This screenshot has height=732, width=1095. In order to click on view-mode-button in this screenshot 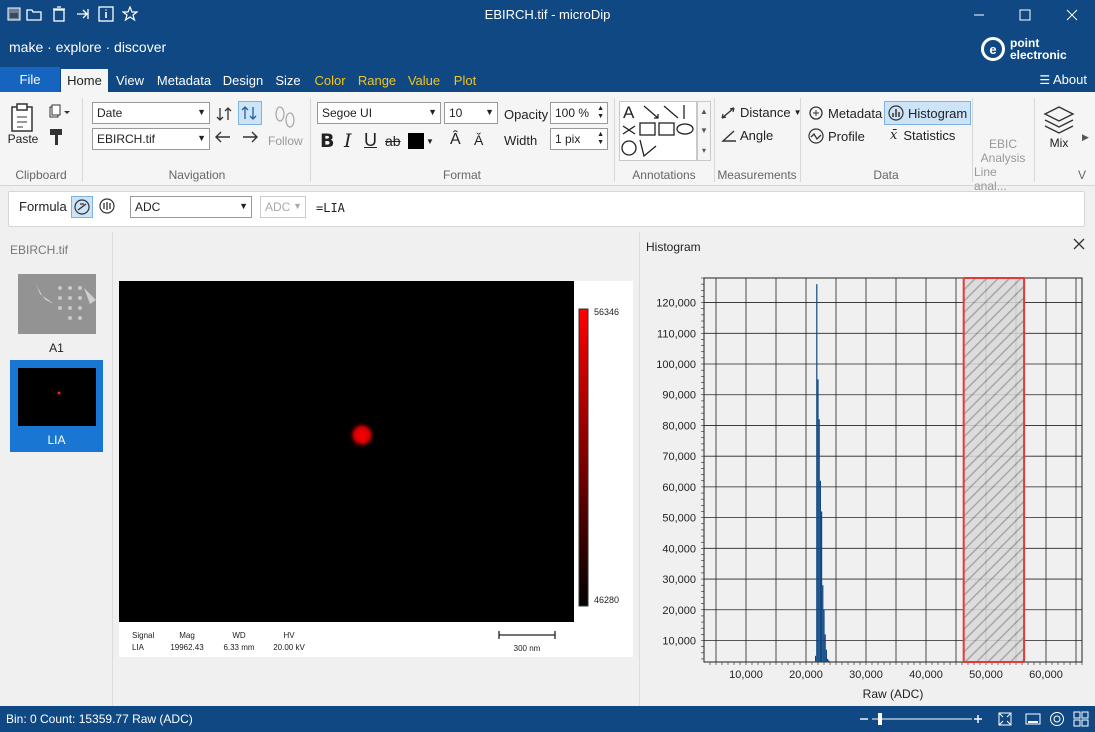, I will do `click(1057, 720)`.